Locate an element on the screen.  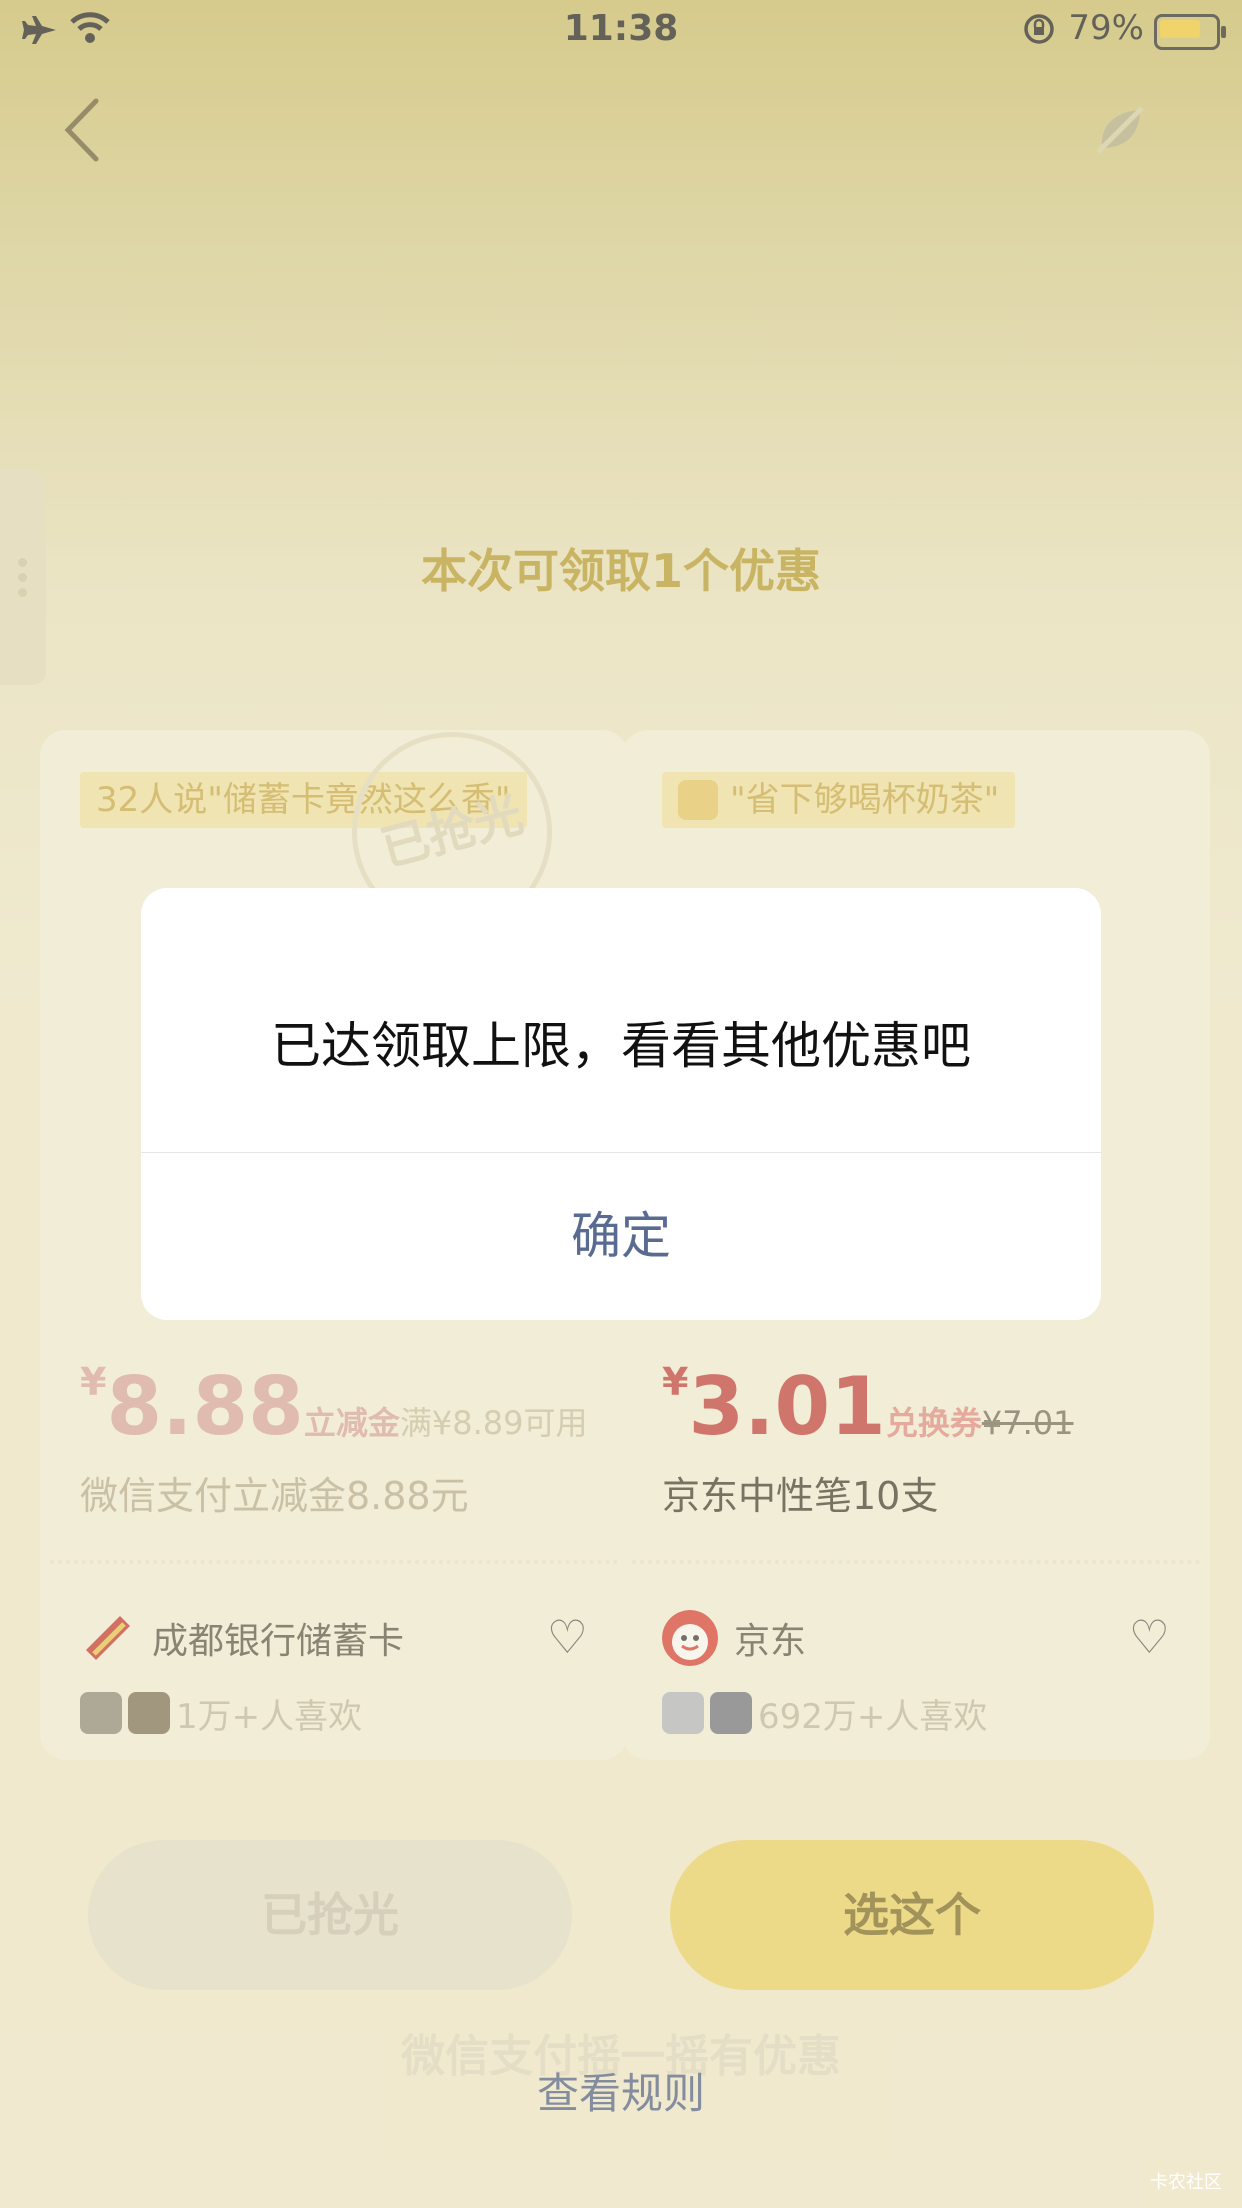
watermark: 卡农社区 is located at coordinates (1186, 2182).